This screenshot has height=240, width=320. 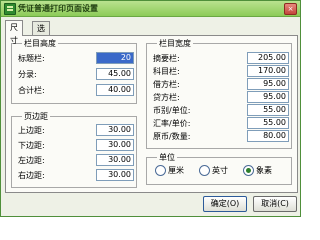 What do you see at coordinates (115, 145) in the screenshot?
I see `bottom-margin-input` at bounding box center [115, 145].